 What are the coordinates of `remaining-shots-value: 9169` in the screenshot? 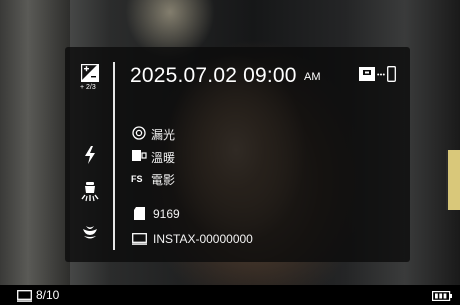 It's located at (166, 214).